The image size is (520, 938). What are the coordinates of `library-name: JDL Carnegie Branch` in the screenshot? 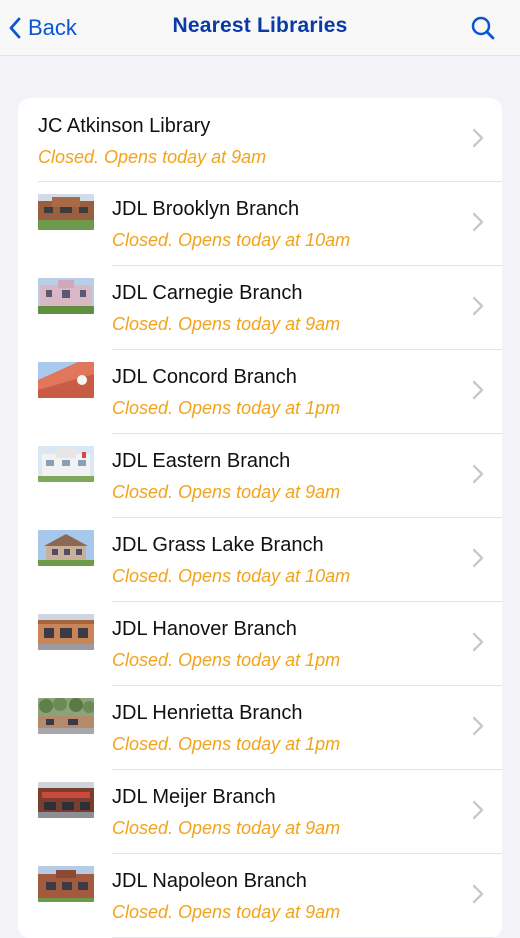 It's located at (207, 293).